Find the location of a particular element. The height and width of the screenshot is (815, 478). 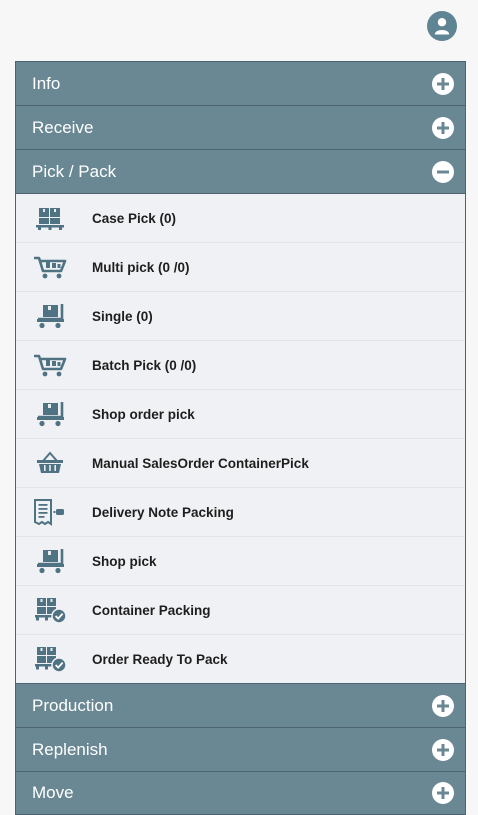

section-replenish: Replenish is located at coordinates (240, 749).